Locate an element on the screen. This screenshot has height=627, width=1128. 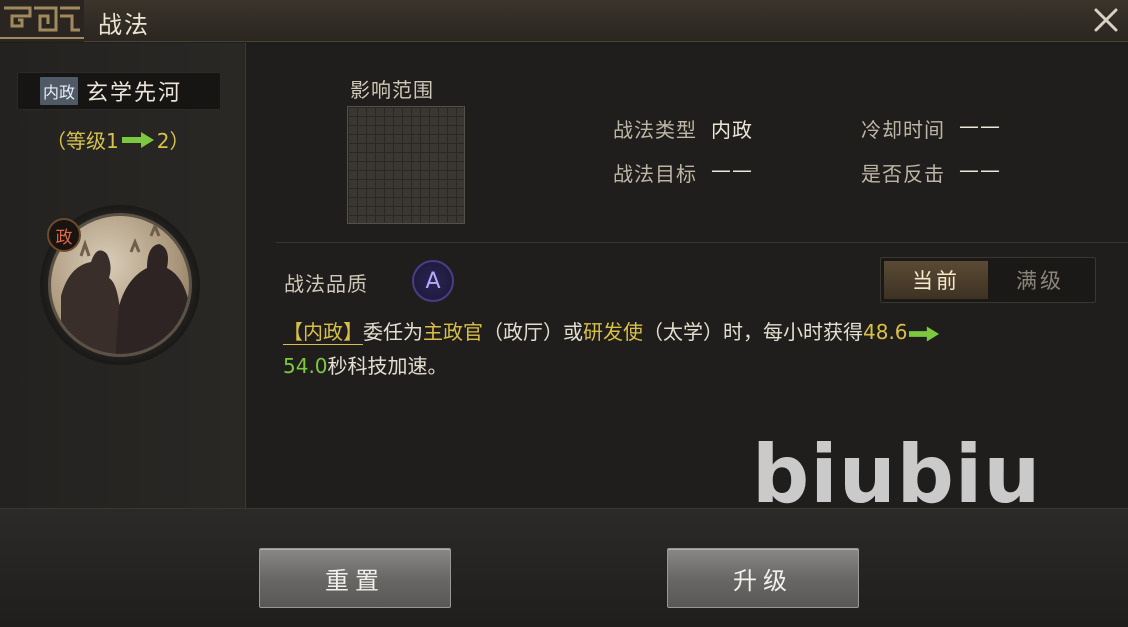
counter-value: —— is located at coordinates (980, 170).